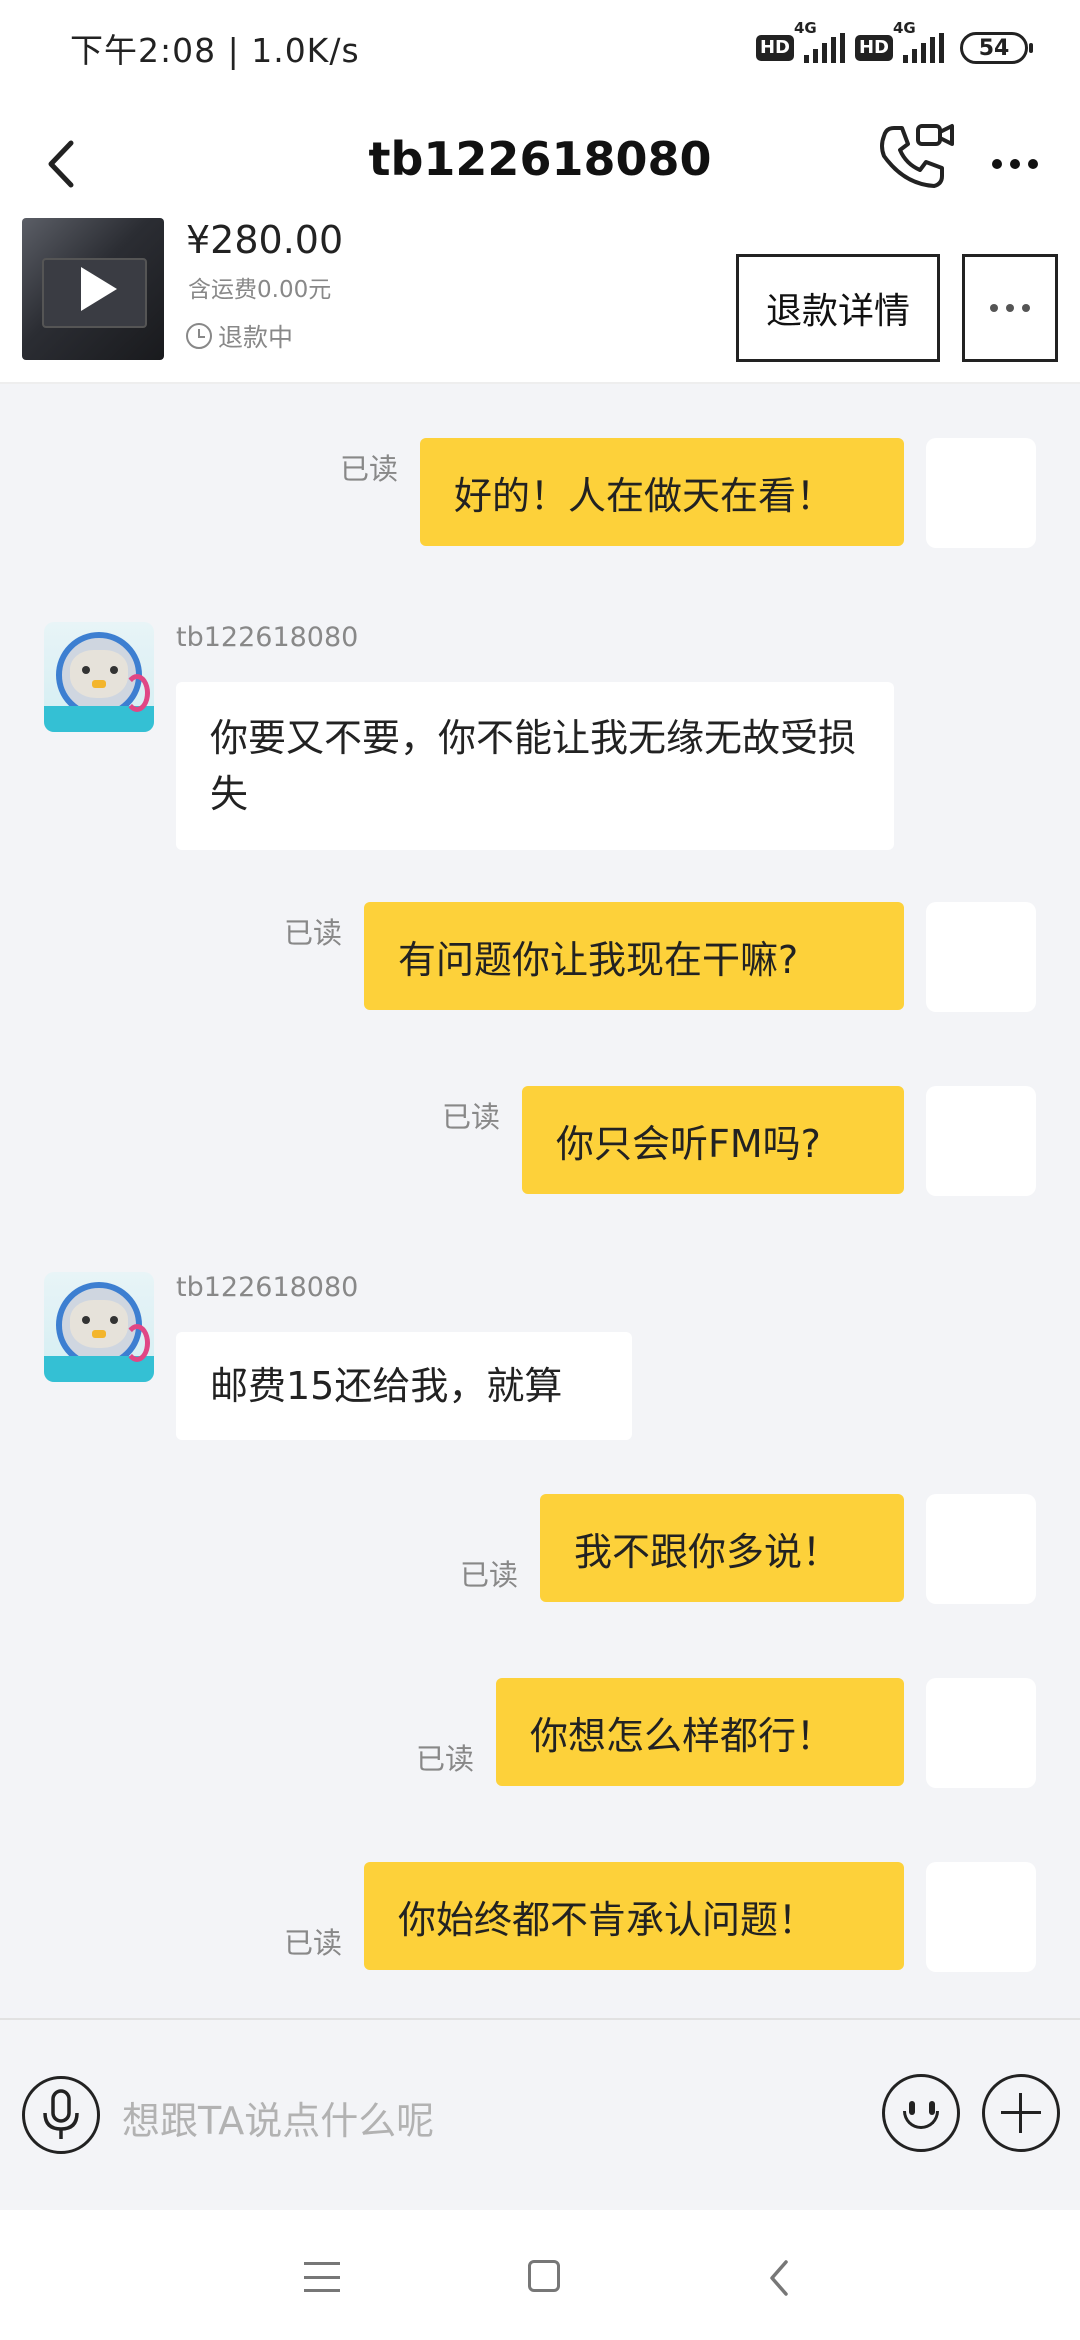 This screenshot has width=1080, height=2340. What do you see at coordinates (1015, 164) in the screenshot?
I see `more-options-button` at bounding box center [1015, 164].